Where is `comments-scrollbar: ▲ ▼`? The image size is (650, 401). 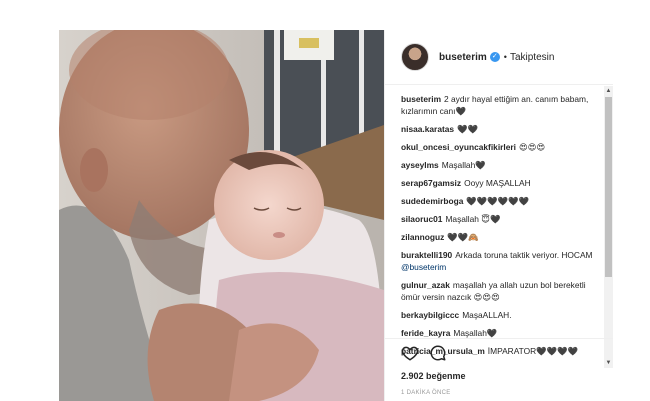
comments-scrollbar: ▲ ▼ is located at coordinates (608, 227).